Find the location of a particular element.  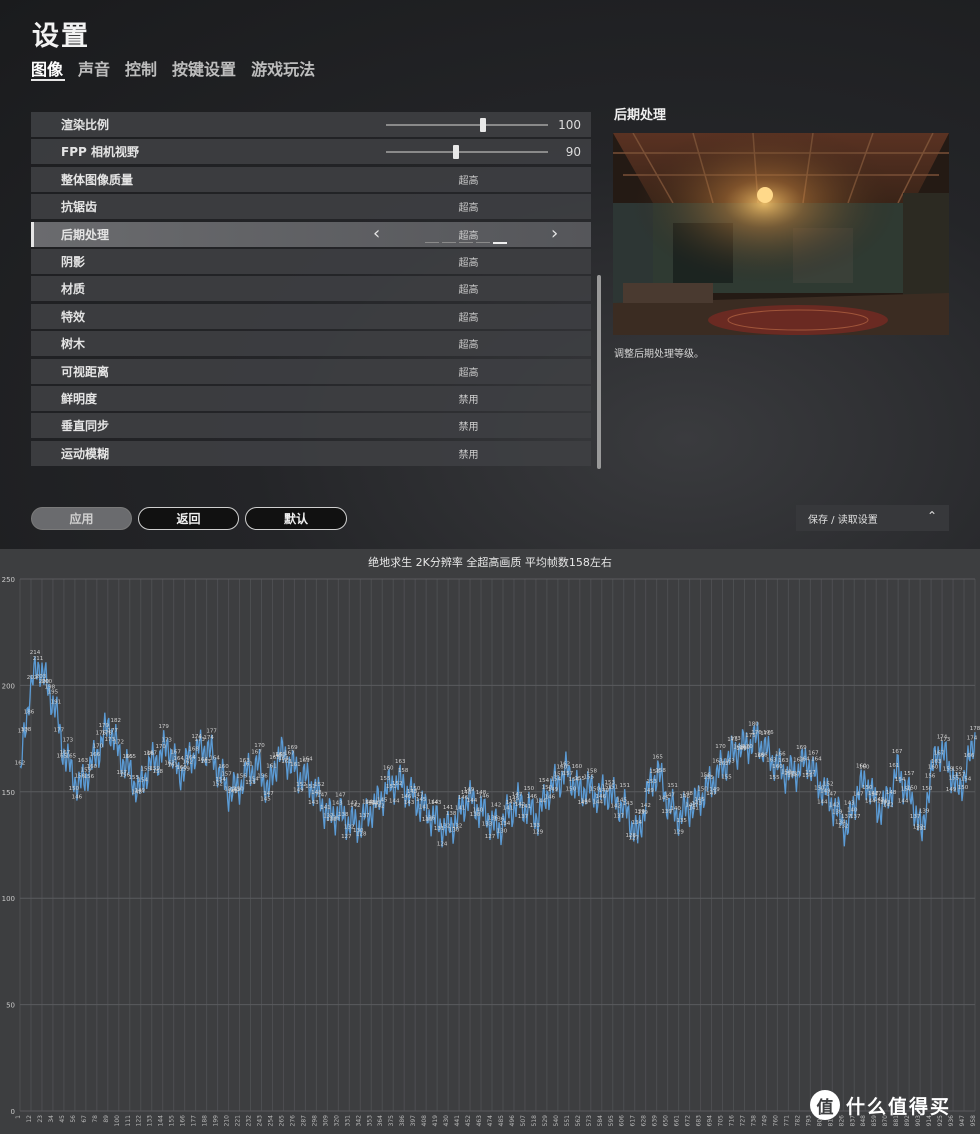

x-tick-label: 397 is located at coordinates (413, 1121).